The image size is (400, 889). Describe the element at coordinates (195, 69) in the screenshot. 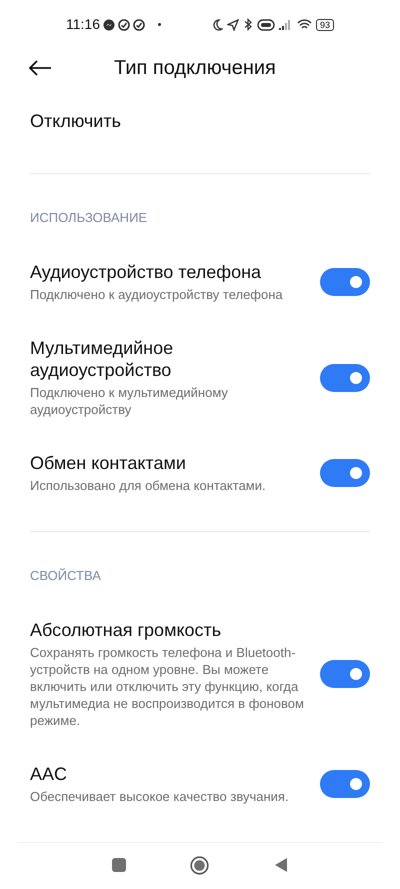

I see `page-title: Тип подключения` at that location.